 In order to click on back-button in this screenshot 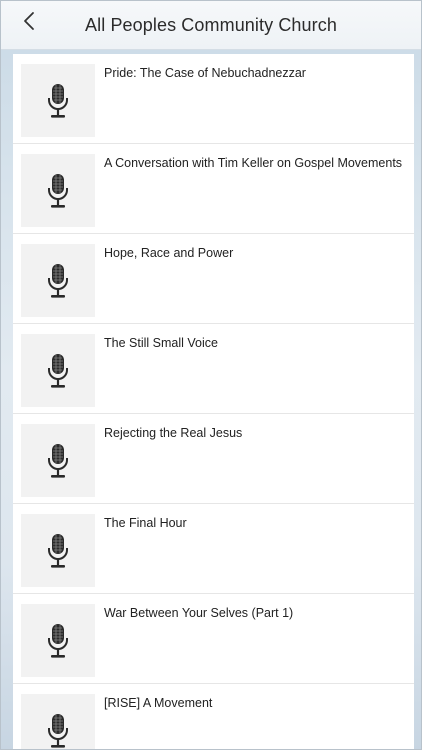, I will do `click(29, 23)`.